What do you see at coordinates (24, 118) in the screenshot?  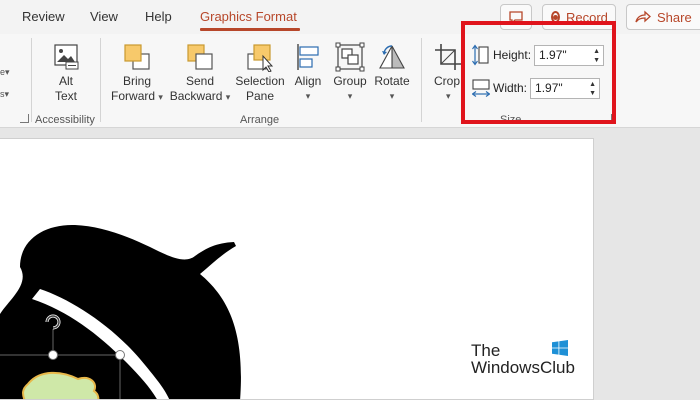 I see `dialog-launcher-icon` at bounding box center [24, 118].